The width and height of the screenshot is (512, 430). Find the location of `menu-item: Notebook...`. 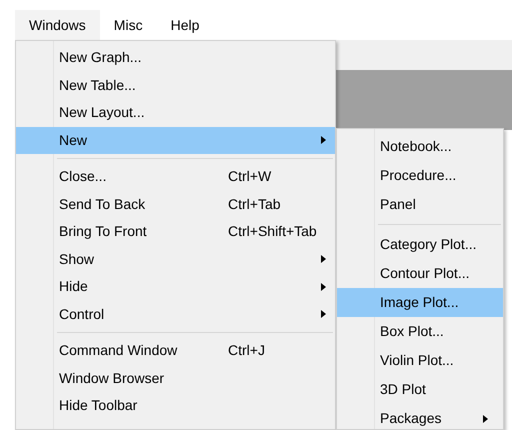

menu-item: Notebook... is located at coordinates (420, 146).